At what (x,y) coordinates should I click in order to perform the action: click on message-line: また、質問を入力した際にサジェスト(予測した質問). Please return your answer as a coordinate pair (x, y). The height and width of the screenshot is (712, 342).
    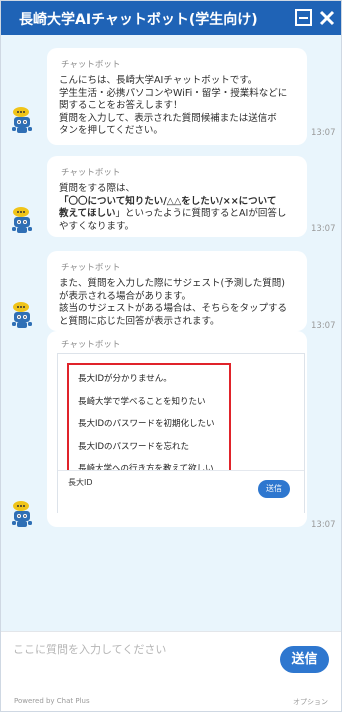
    Looking at the image, I should click on (172, 283).